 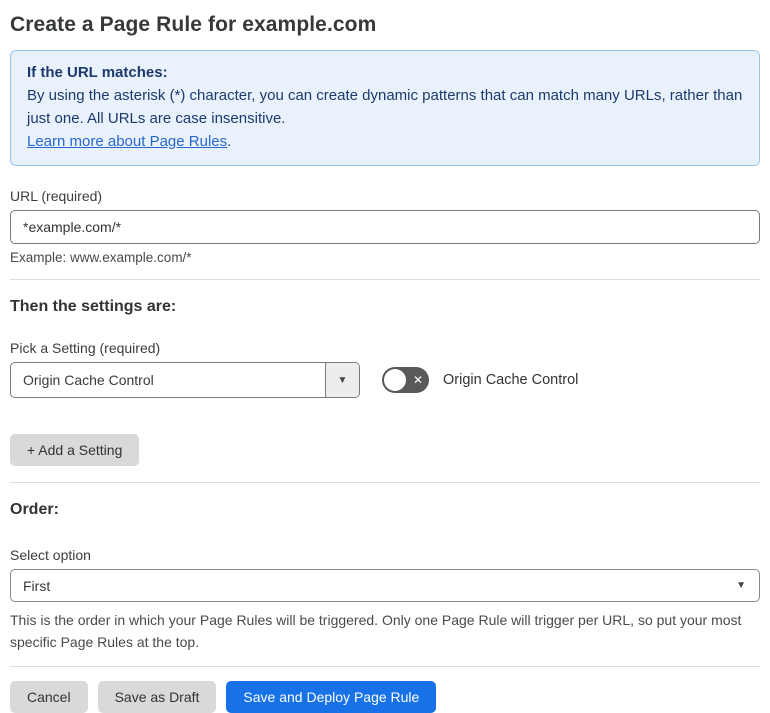 What do you see at coordinates (50, 555) in the screenshot?
I see `order-select-label: Select option` at bounding box center [50, 555].